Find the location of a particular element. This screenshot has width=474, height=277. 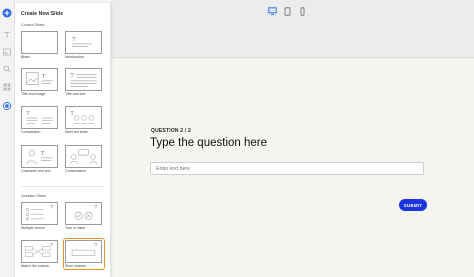

comparison-layout-icon is located at coordinates (39, 117).